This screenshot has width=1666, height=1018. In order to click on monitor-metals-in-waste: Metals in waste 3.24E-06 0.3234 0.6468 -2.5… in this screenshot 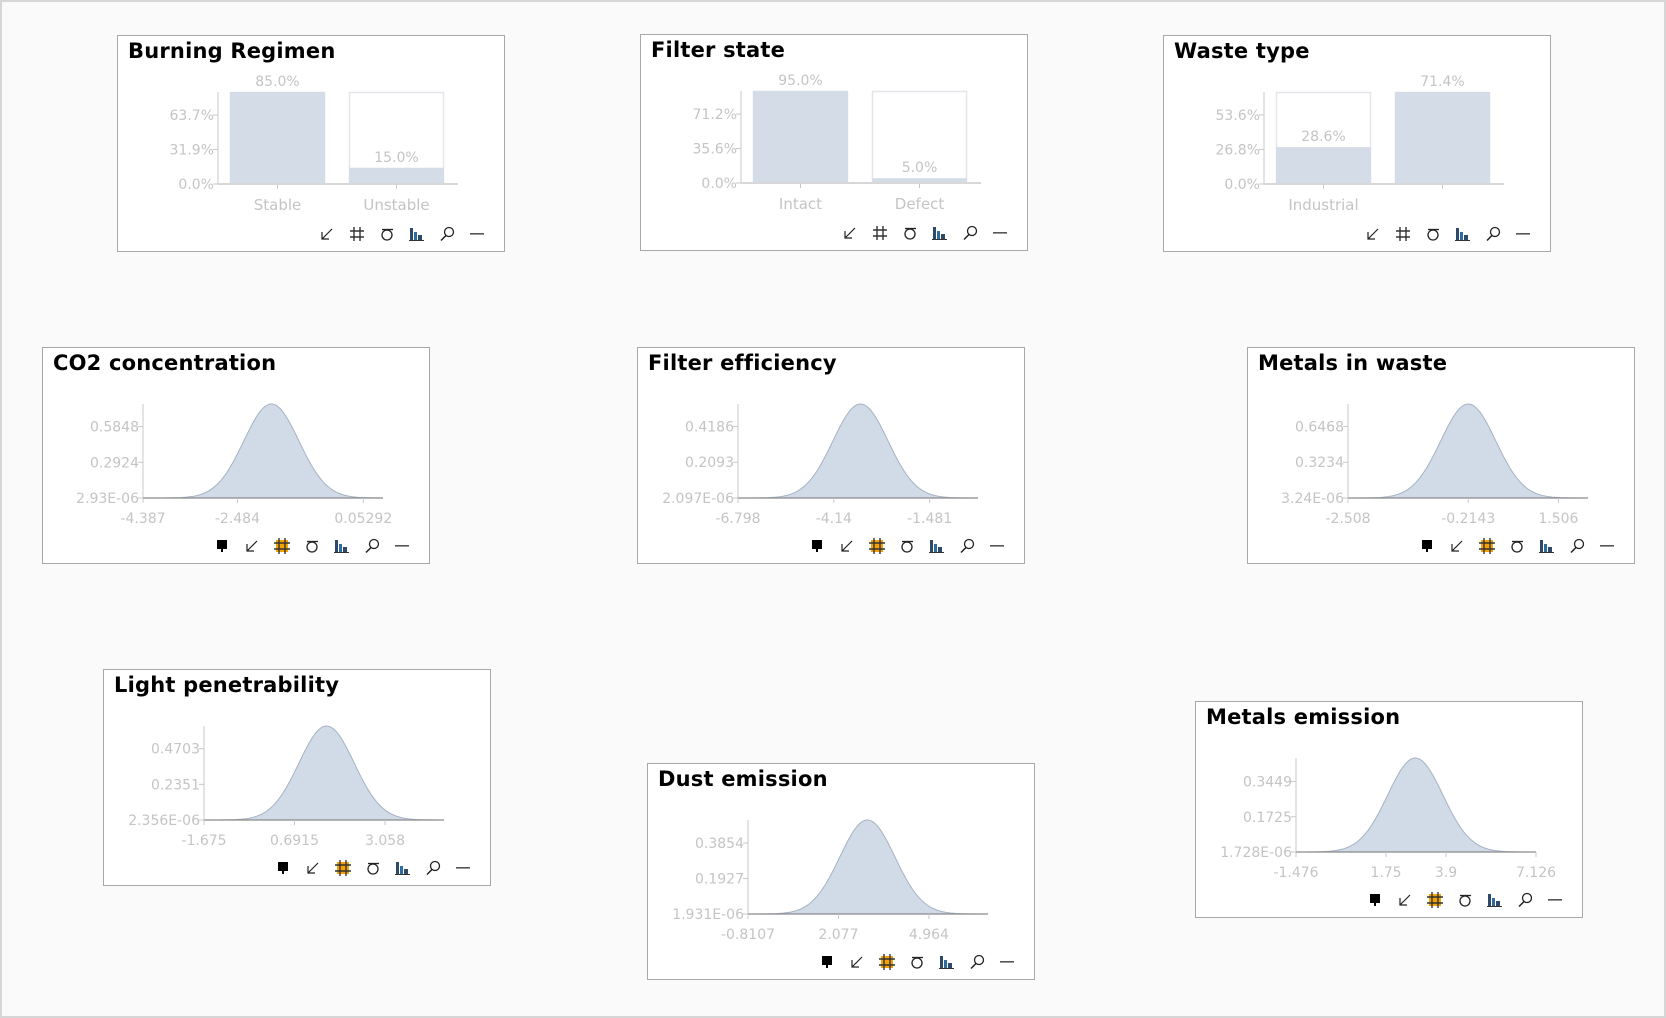, I will do `click(1441, 455)`.